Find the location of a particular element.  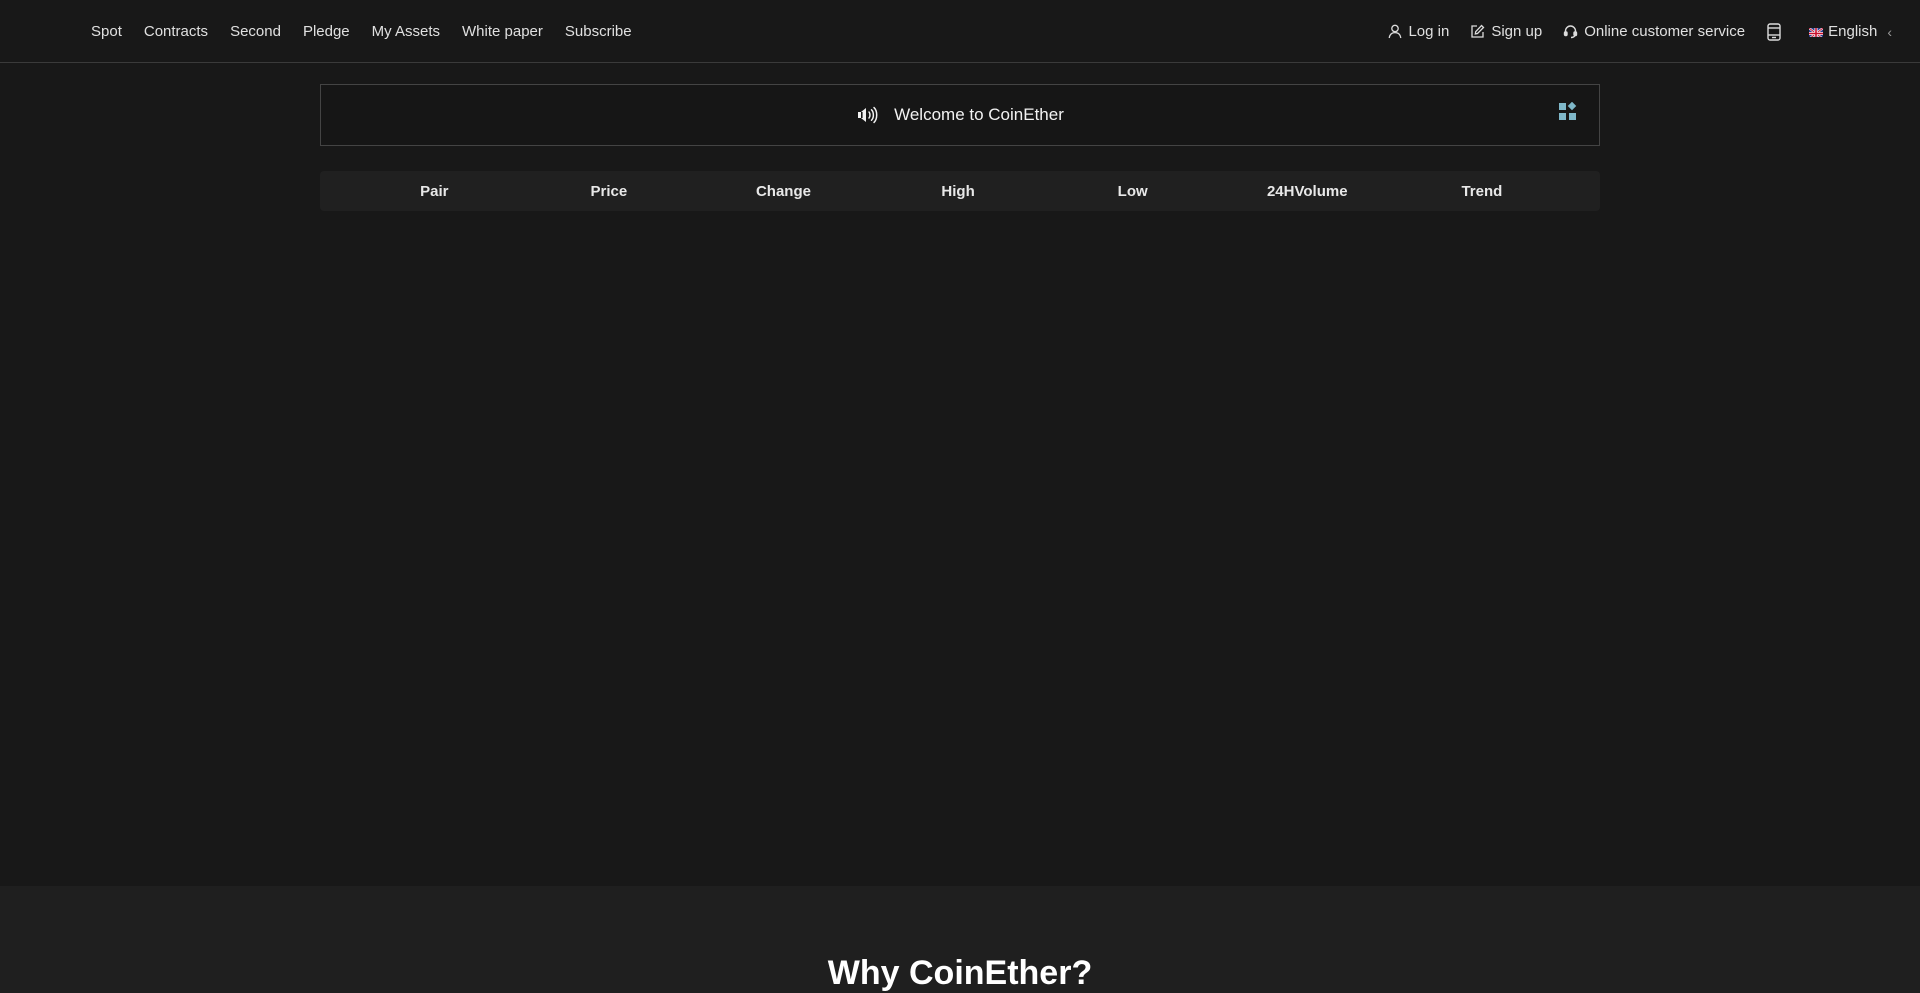

customer-service-button: Online customer service is located at coordinates (1654, 31).